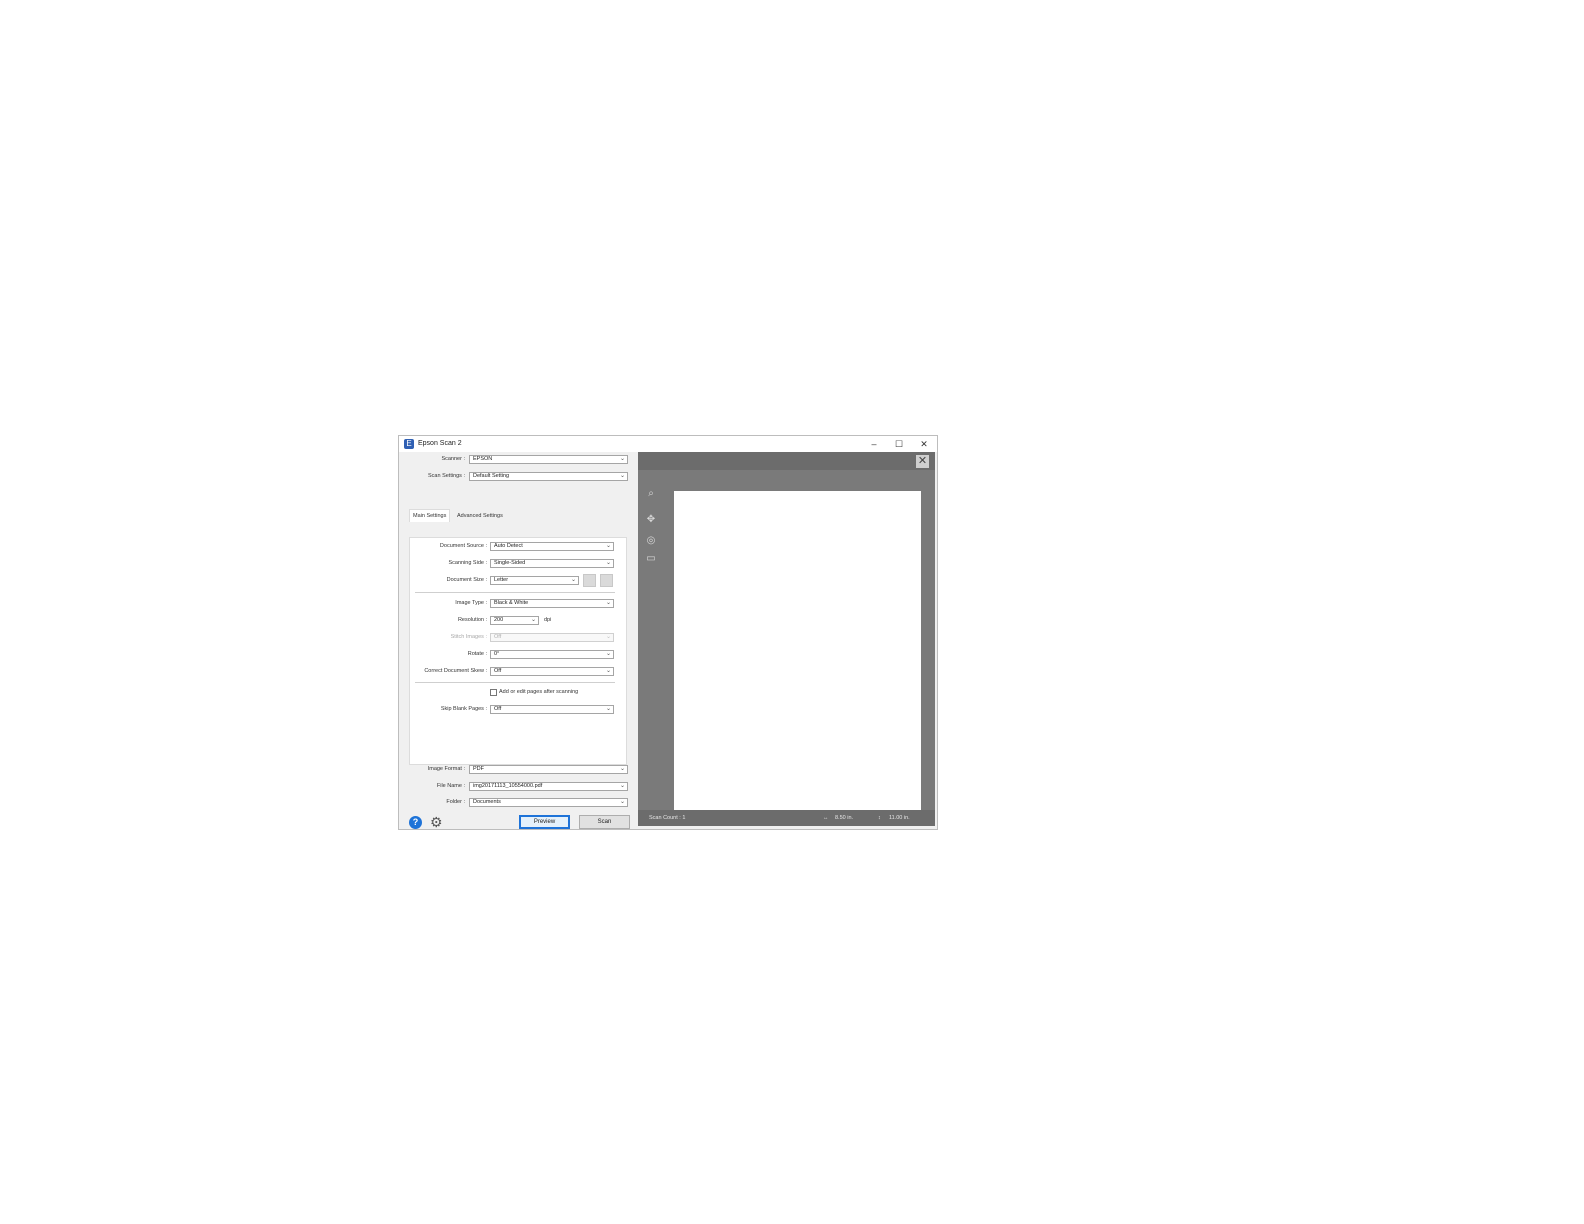 Image resolution: width=1584 pixels, height=1224 pixels. Describe the element at coordinates (440, 443) in the screenshot. I see `window-title: Epson Scan 2` at that location.